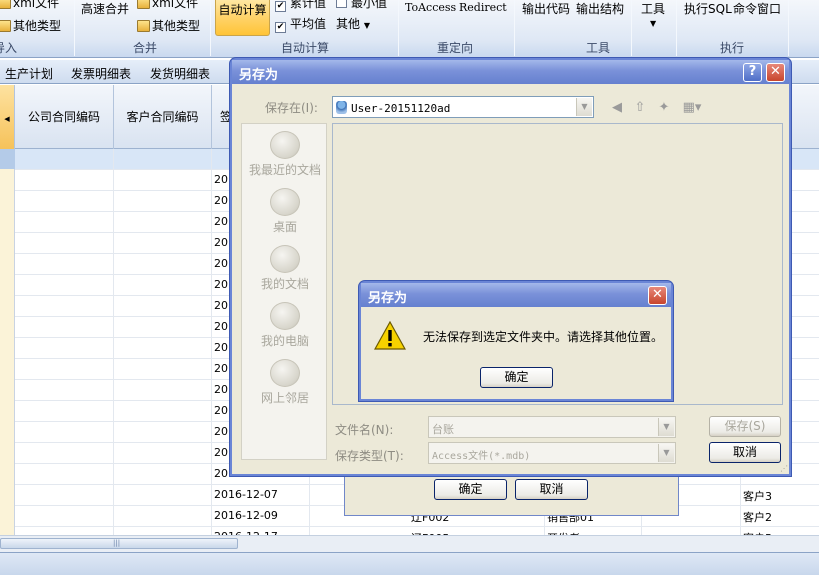  Describe the element at coordinates (361, 5) in the screenshot. I see `min-checkbox: 最小值` at that location.